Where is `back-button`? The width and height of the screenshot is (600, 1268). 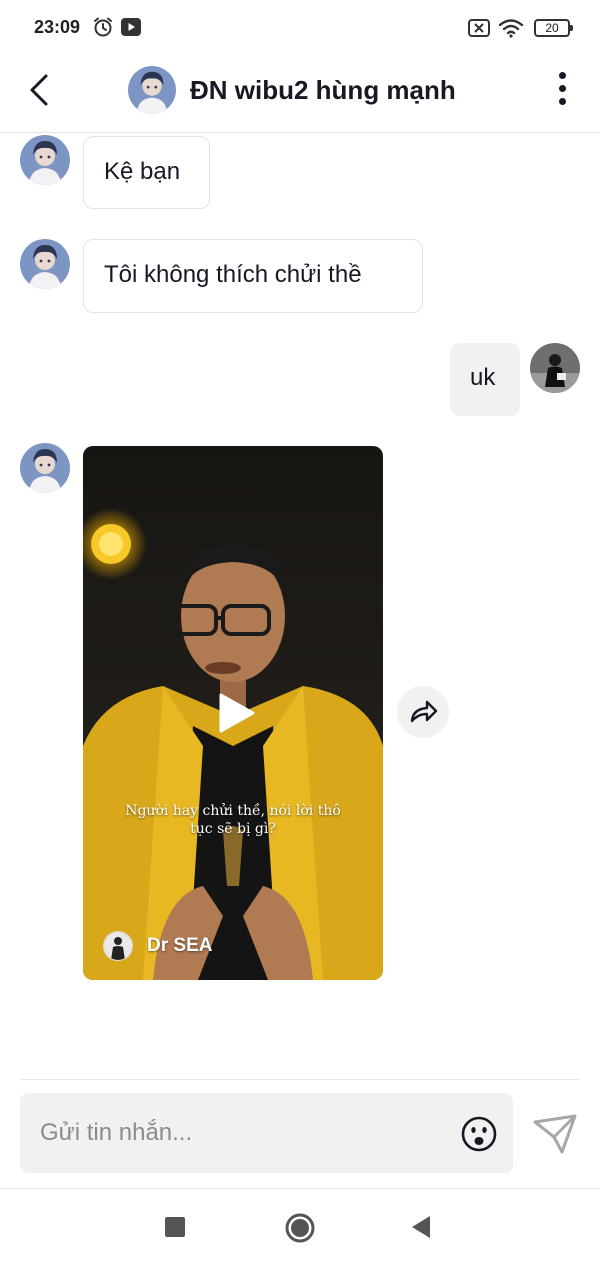 back-button is located at coordinates (40, 90).